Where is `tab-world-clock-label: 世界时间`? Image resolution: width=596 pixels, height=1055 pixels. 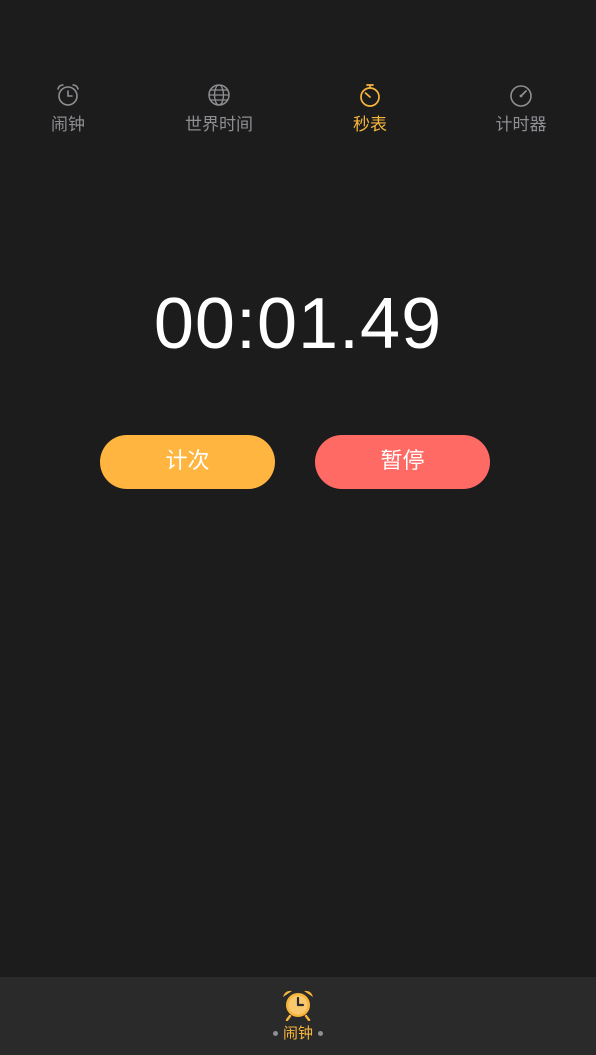 tab-world-clock-label: 世界时间 is located at coordinates (219, 125).